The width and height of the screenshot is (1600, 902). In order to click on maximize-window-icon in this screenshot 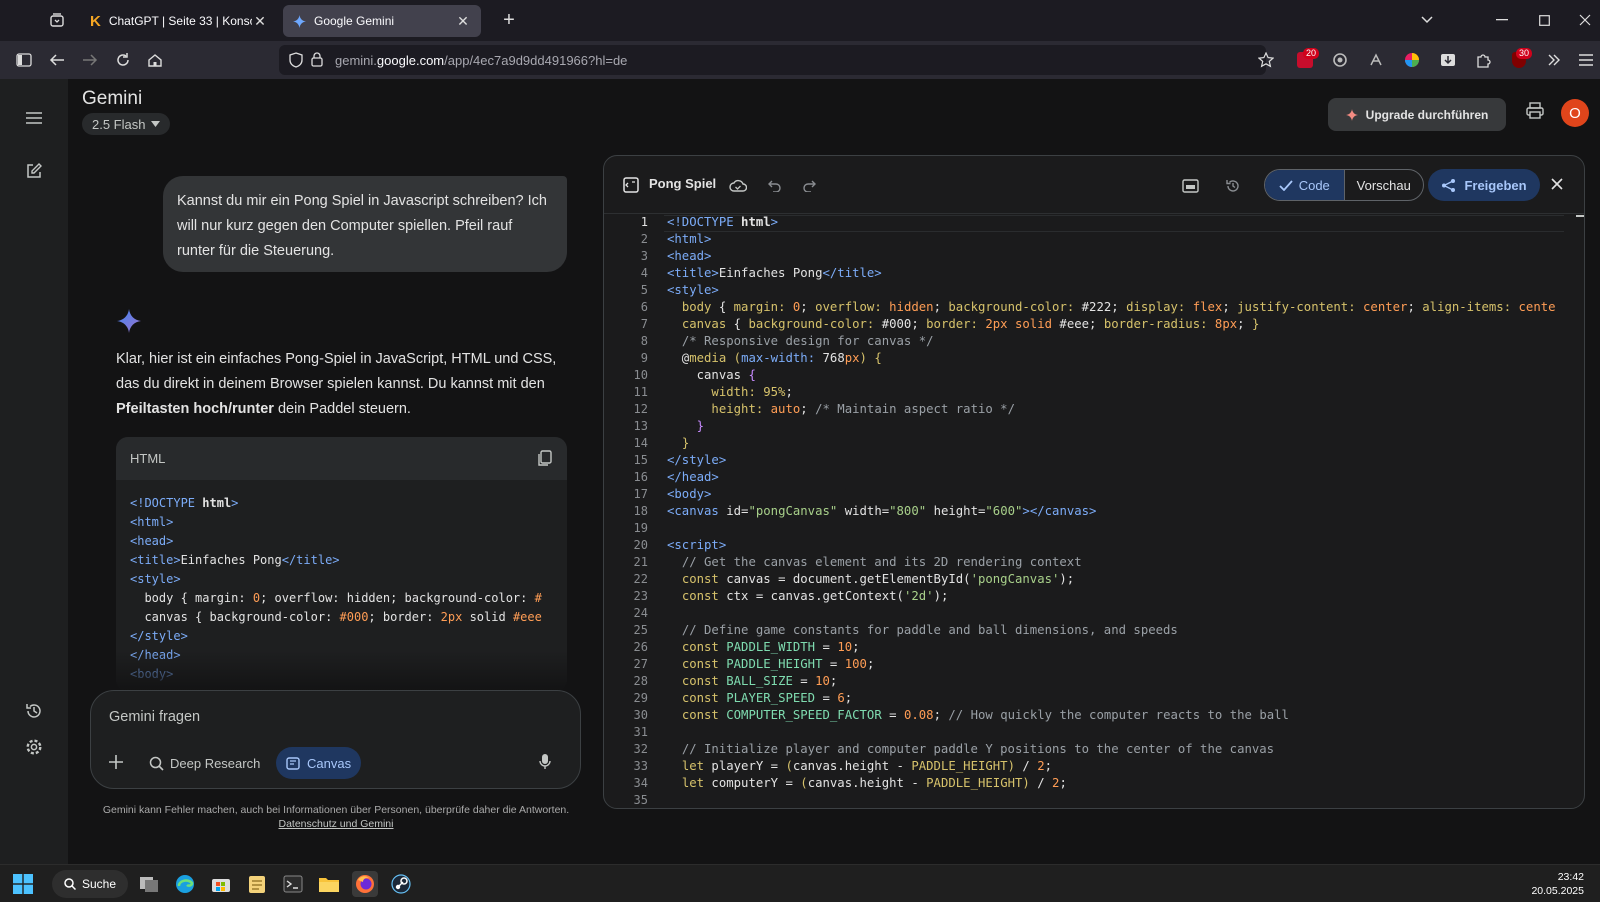, I will do `click(1544, 20)`.